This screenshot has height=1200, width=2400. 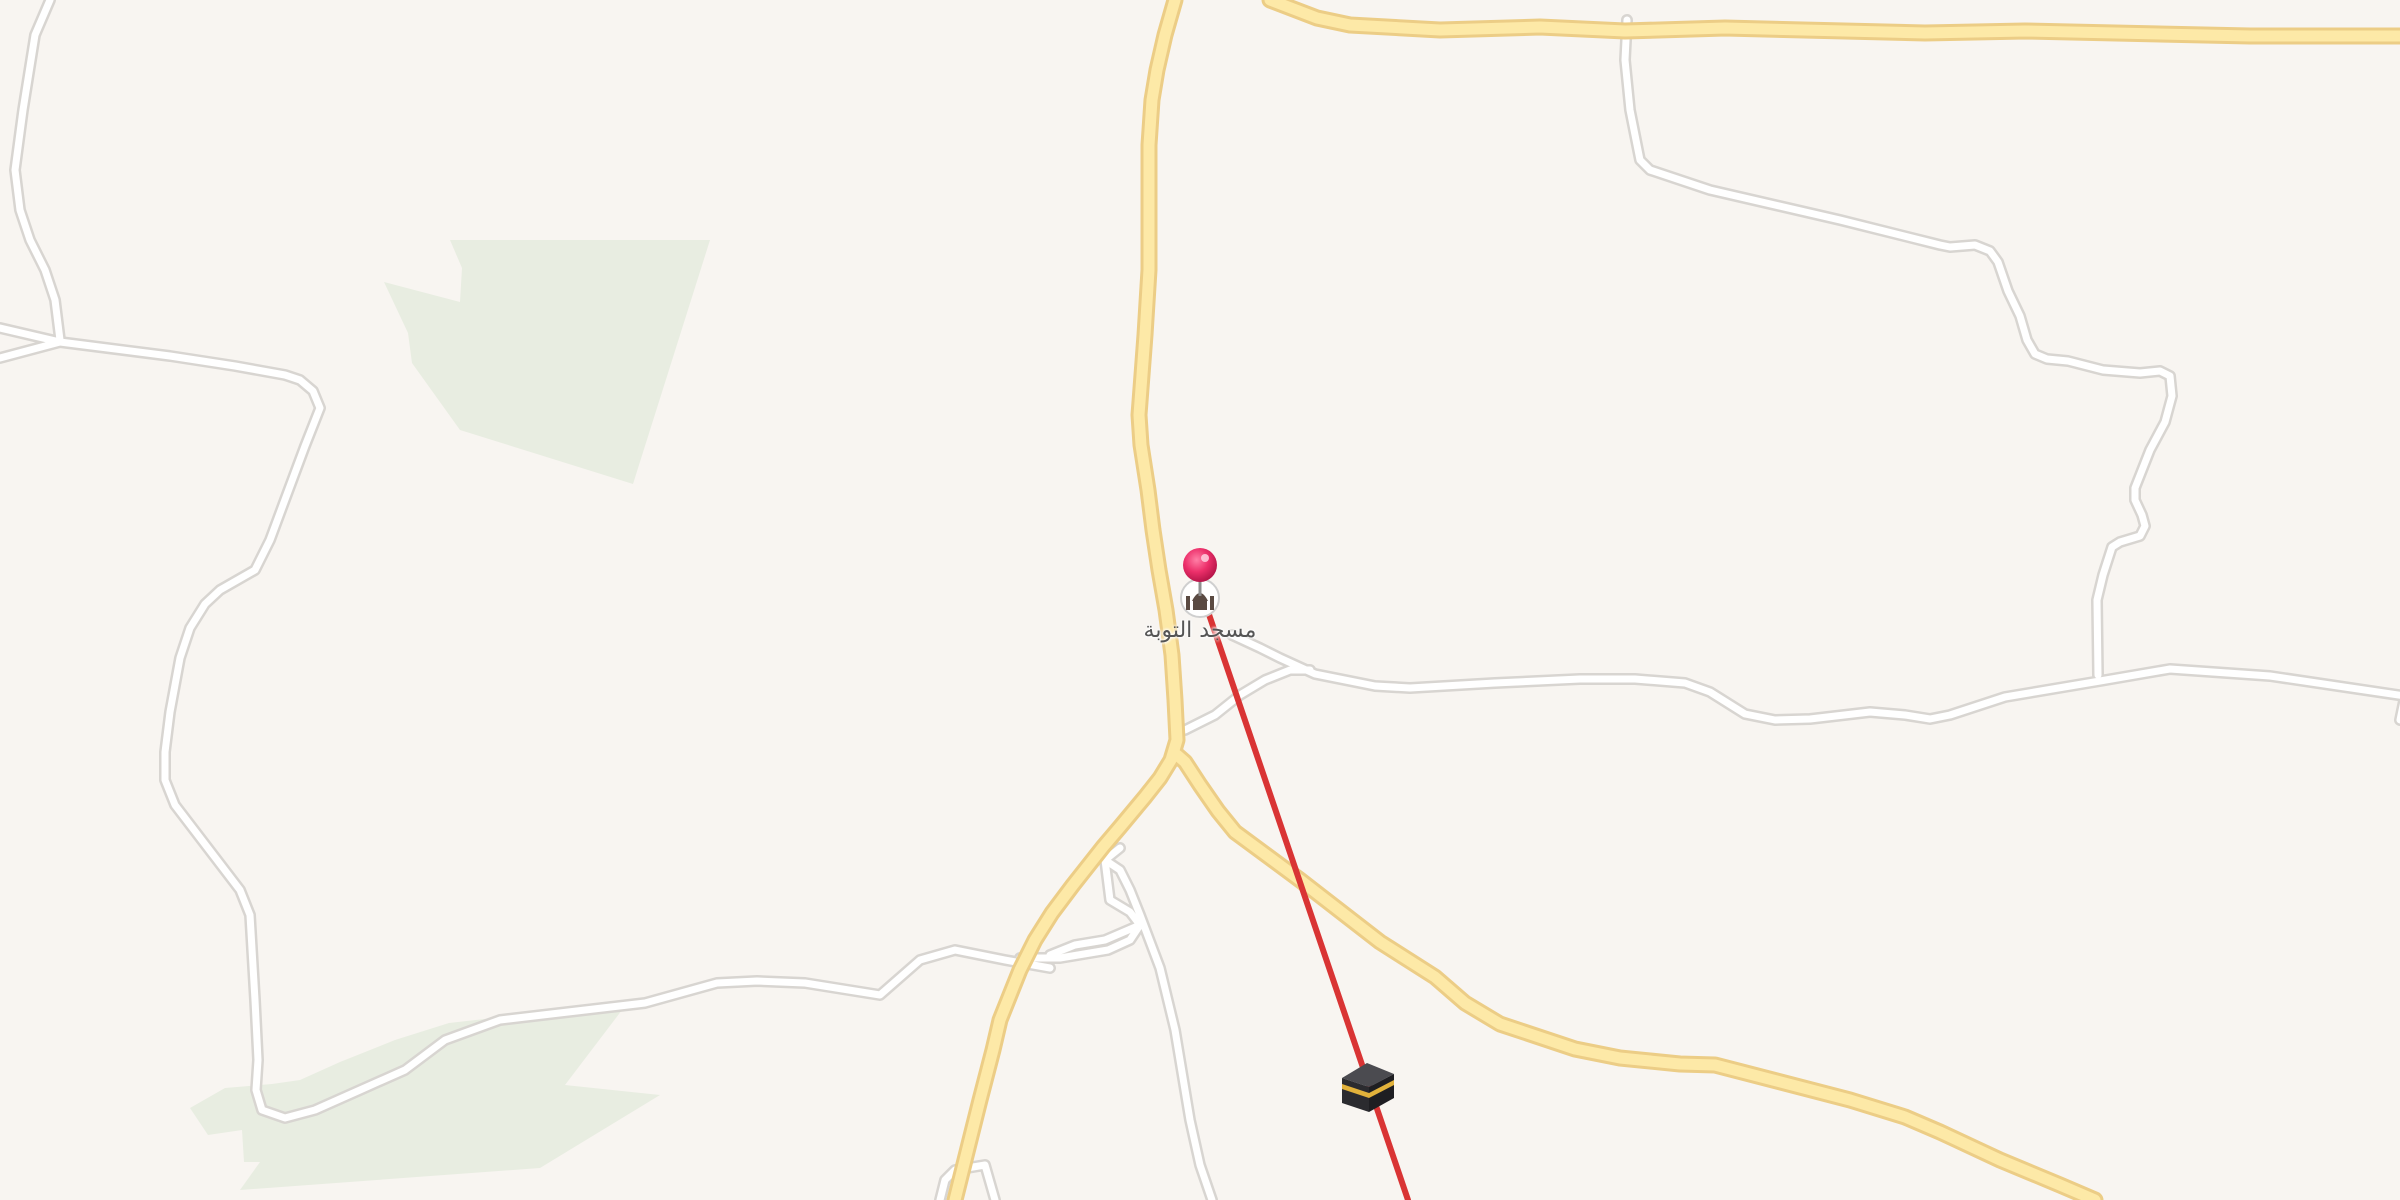 I want to click on park-area, so click(x=547, y=362).